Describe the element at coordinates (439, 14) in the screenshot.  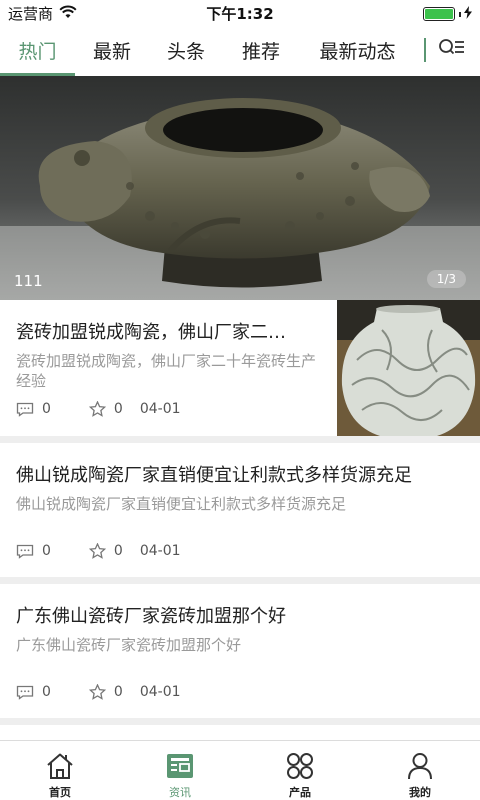
I see `battery-icon` at that location.